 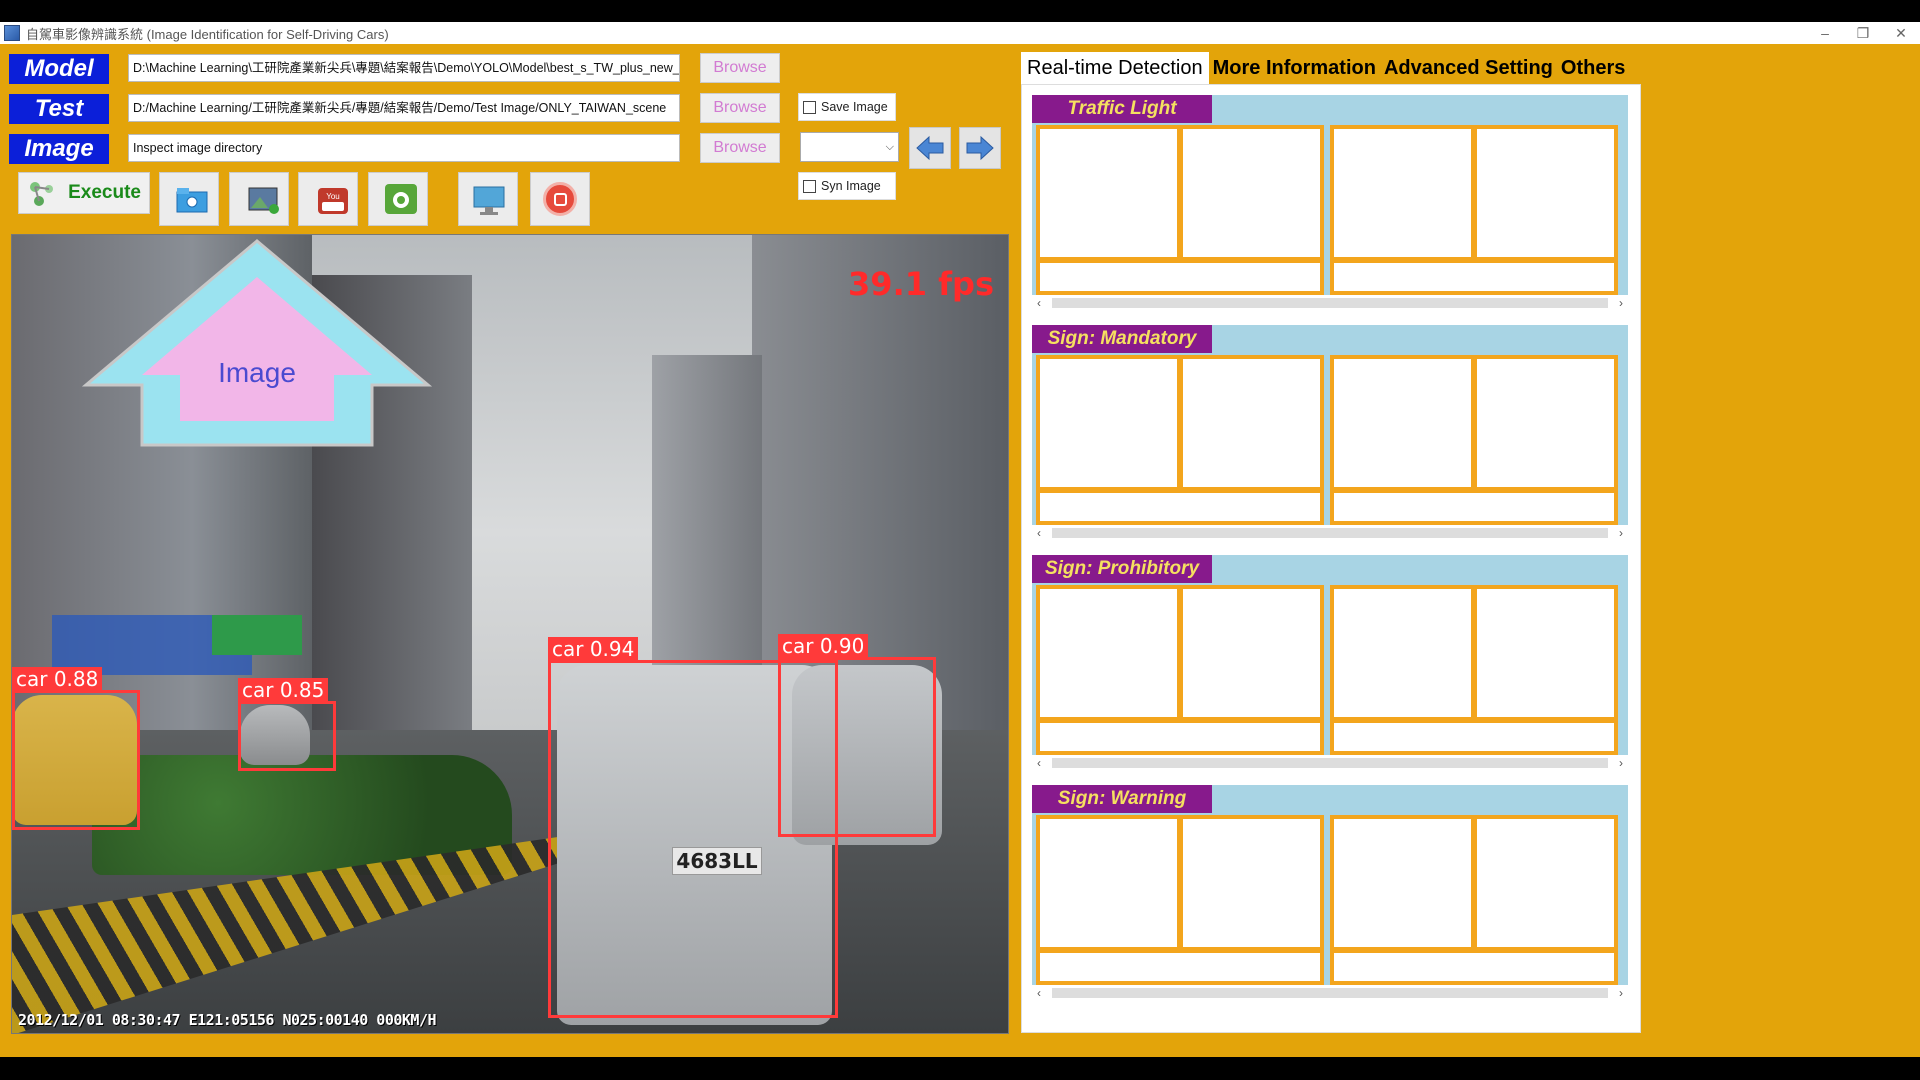 What do you see at coordinates (404, 148) in the screenshot?
I see `image-path-input: Inspect image directory` at bounding box center [404, 148].